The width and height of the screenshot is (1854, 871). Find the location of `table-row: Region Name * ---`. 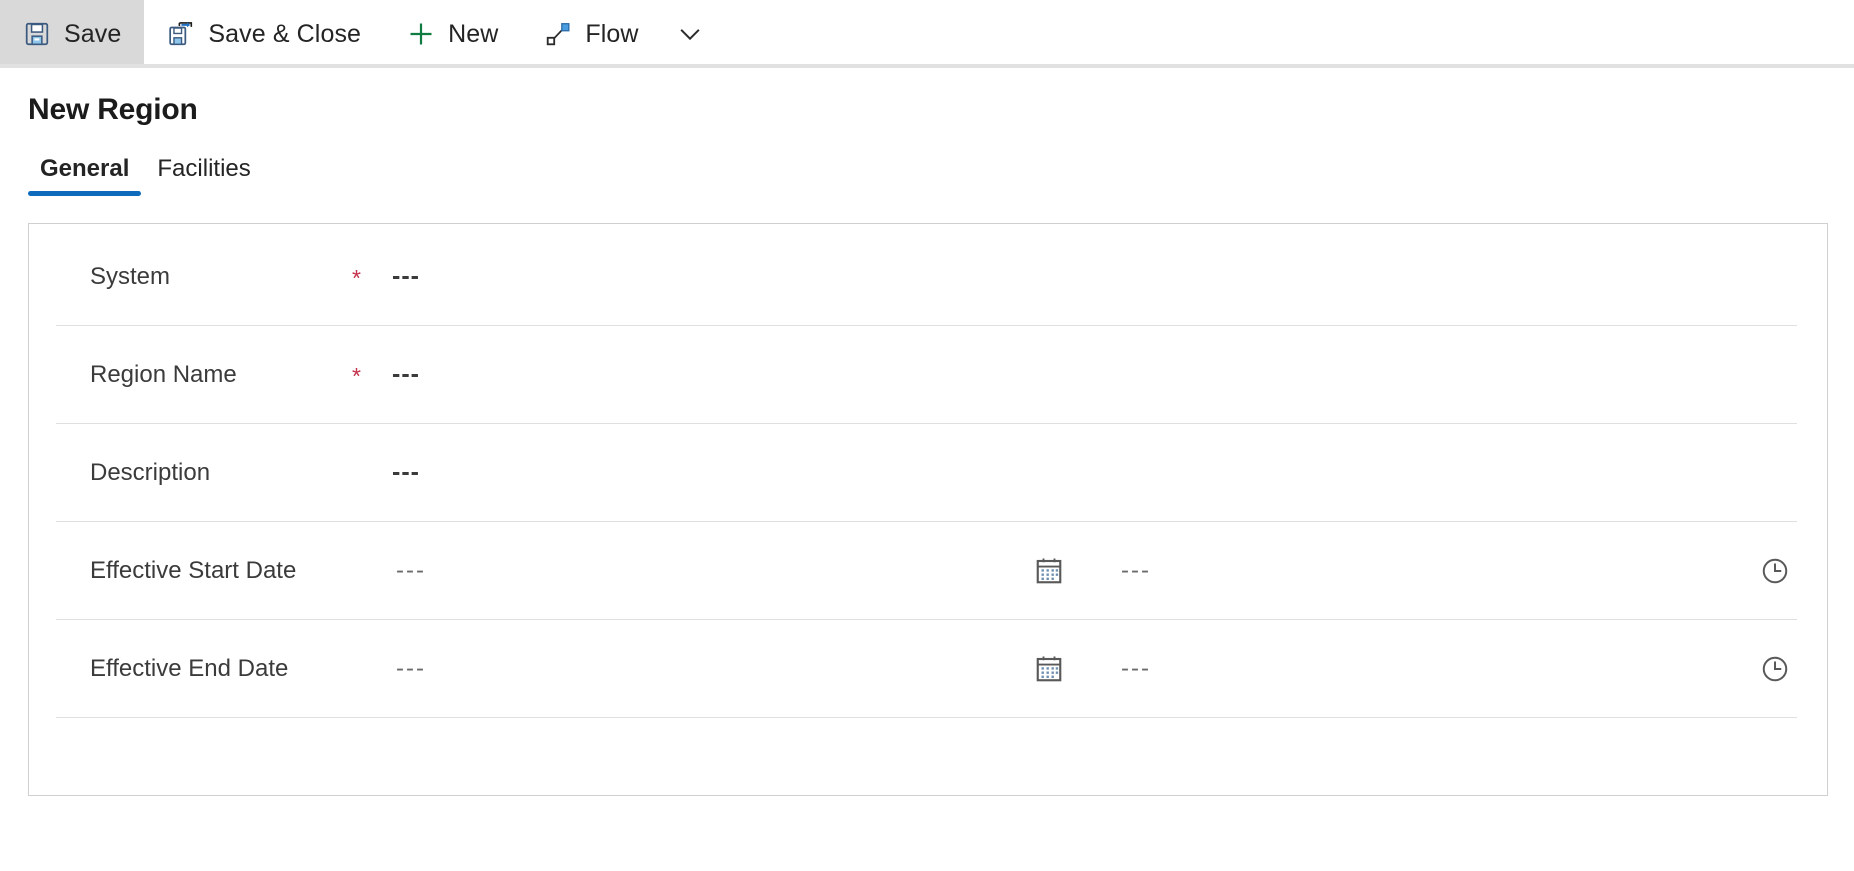

table-row: Region Name * --- is located at coordinates (926, 375).